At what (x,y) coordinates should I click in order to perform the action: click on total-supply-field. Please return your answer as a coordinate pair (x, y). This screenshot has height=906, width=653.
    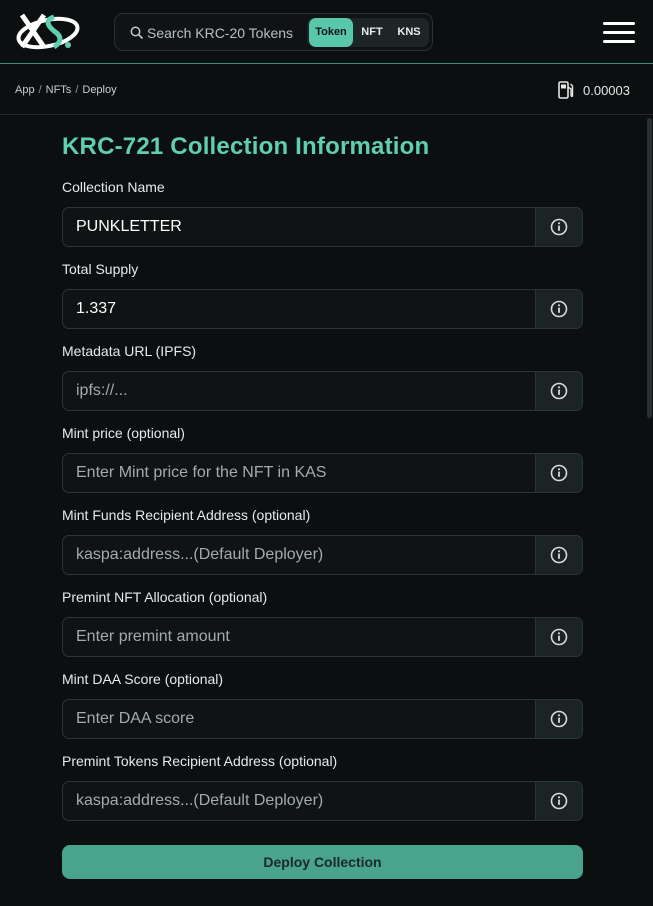
    Looking at the image, I should click on (322, 309).